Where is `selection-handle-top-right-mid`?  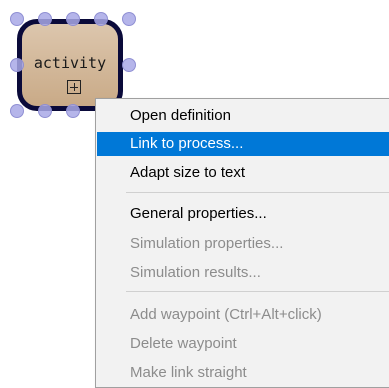 selection-handle-top-right-mid is located at coordinates (101, 19).